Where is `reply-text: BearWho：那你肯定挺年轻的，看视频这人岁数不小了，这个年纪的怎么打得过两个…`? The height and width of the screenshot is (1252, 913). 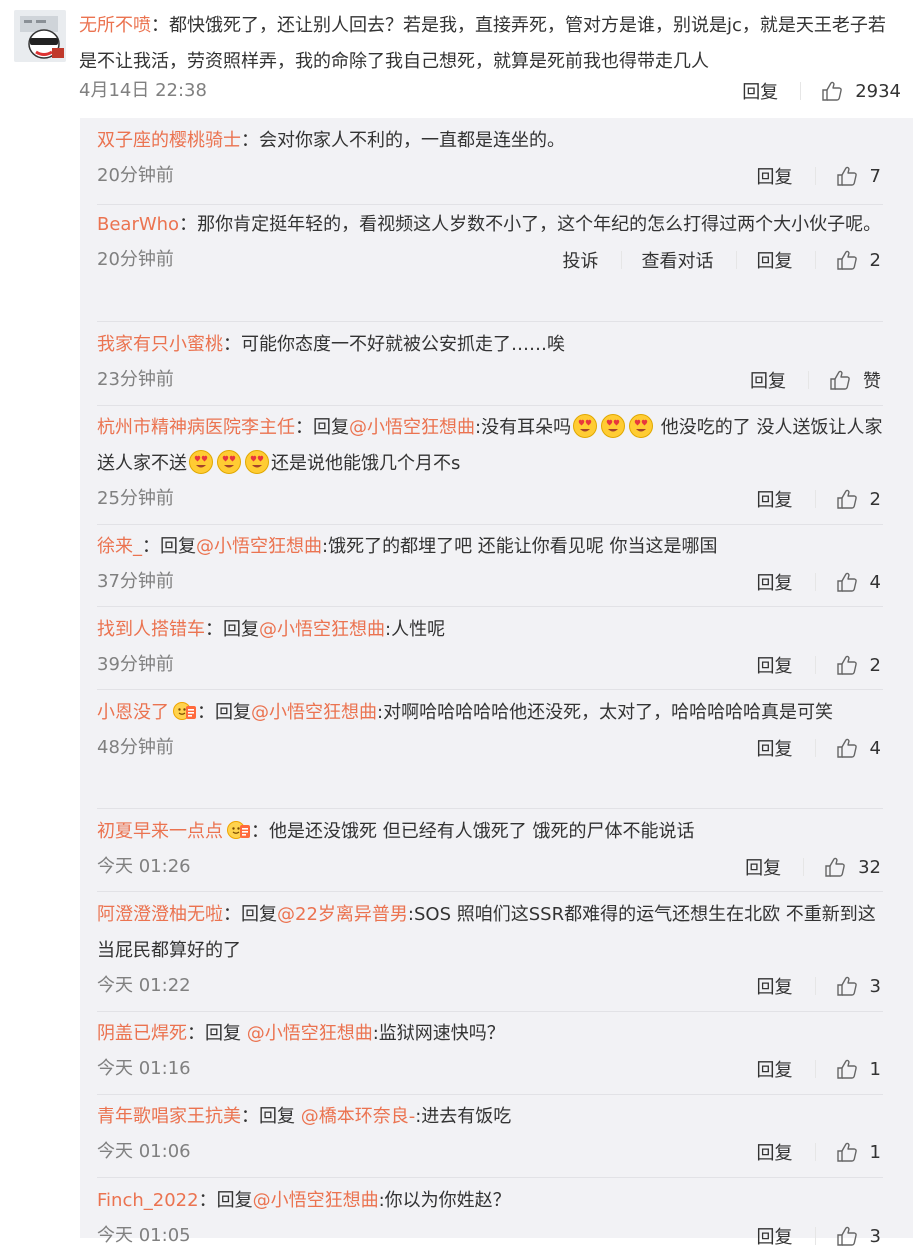 reply-text: BearWho：那你肯定挺年轻的，看视频这人岁数不小了，这个年纪的怎么打得过两个… is located at coordinates (490, 225).